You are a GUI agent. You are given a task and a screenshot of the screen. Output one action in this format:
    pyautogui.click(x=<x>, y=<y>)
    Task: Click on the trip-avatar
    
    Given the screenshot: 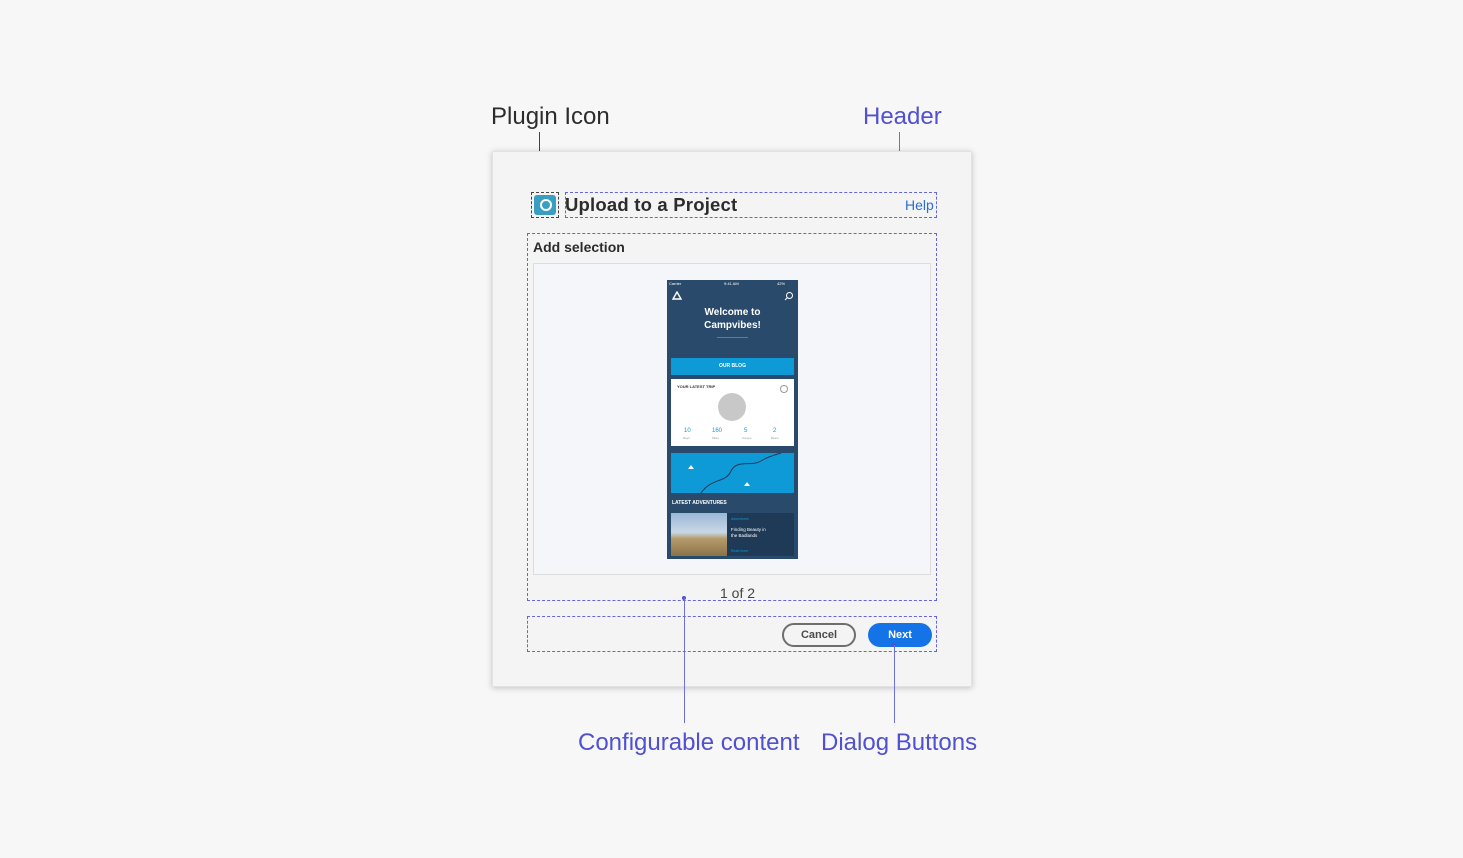 What is the action you would take?
    pyautogui.click(x=732, y=407)
    